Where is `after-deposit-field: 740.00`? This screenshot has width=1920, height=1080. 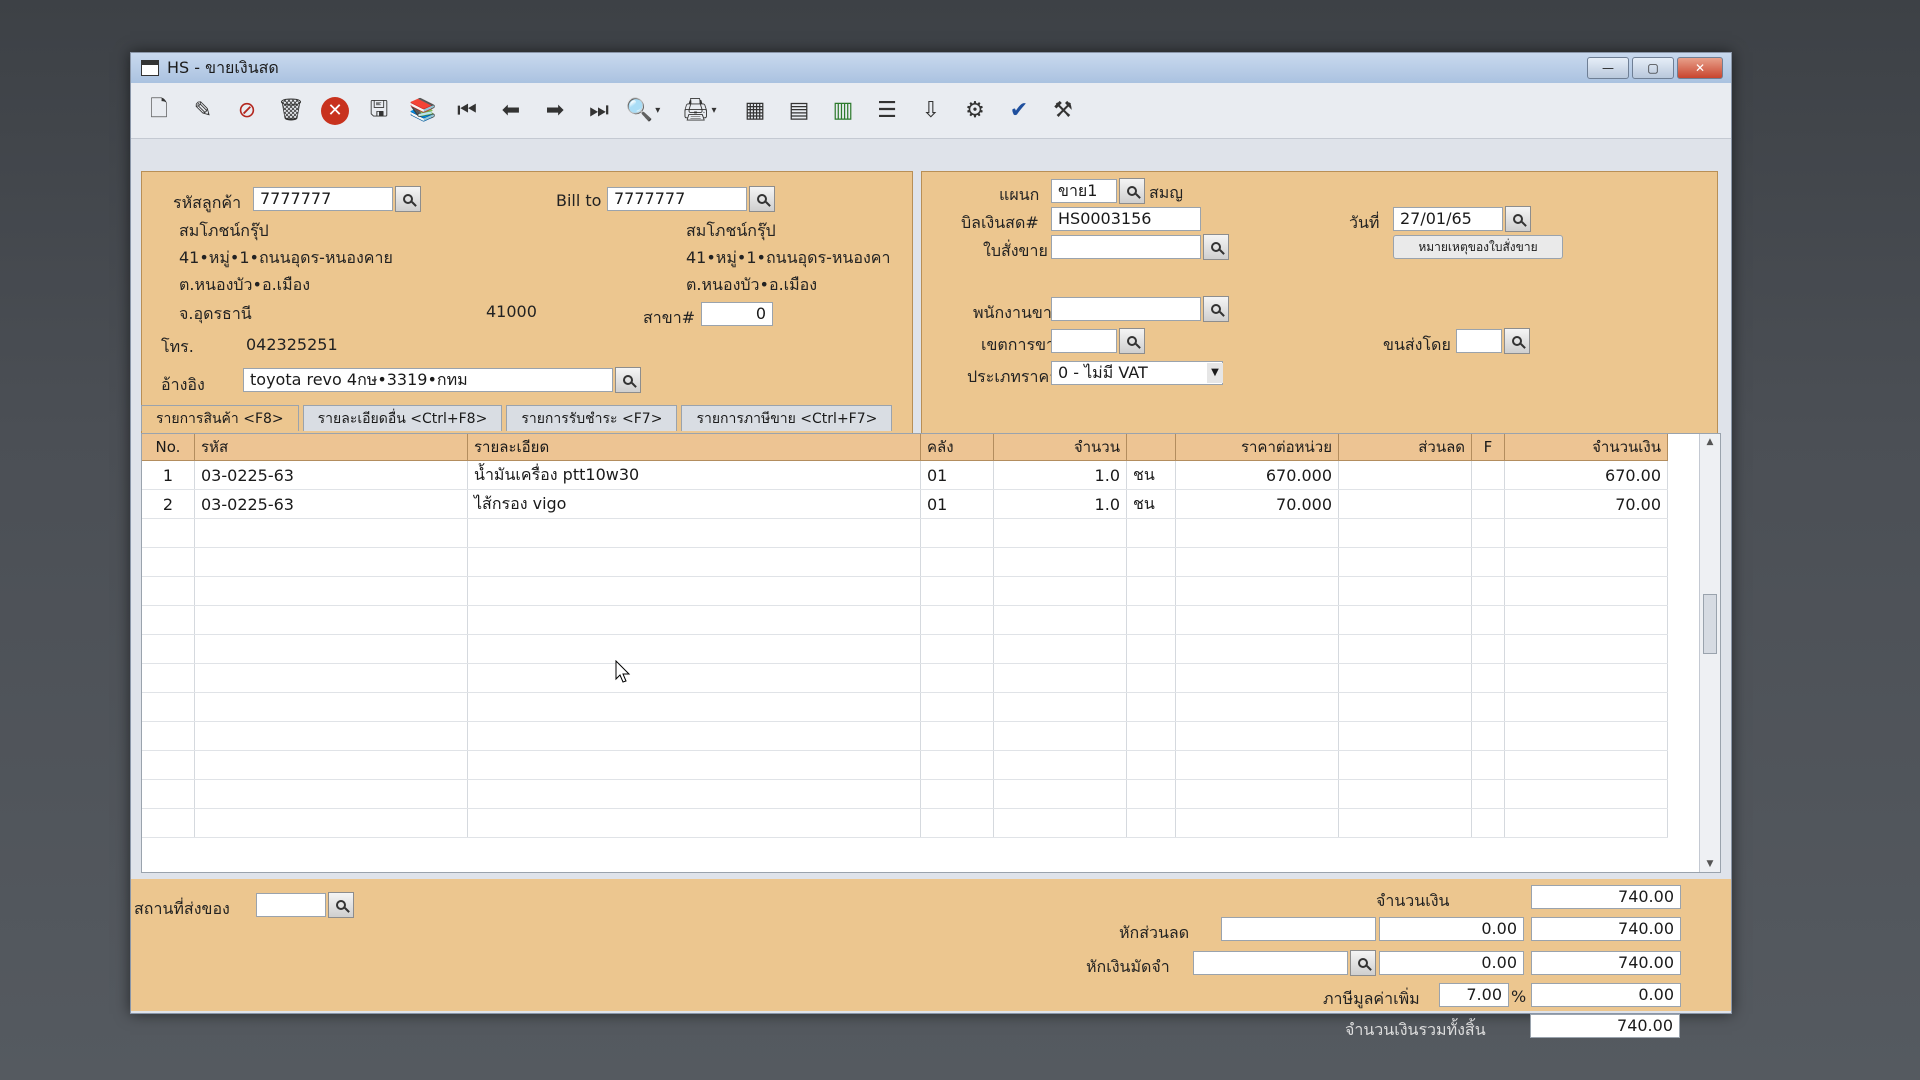
after-deposit-field: 740.00 is located at coordinates (1606, 963).